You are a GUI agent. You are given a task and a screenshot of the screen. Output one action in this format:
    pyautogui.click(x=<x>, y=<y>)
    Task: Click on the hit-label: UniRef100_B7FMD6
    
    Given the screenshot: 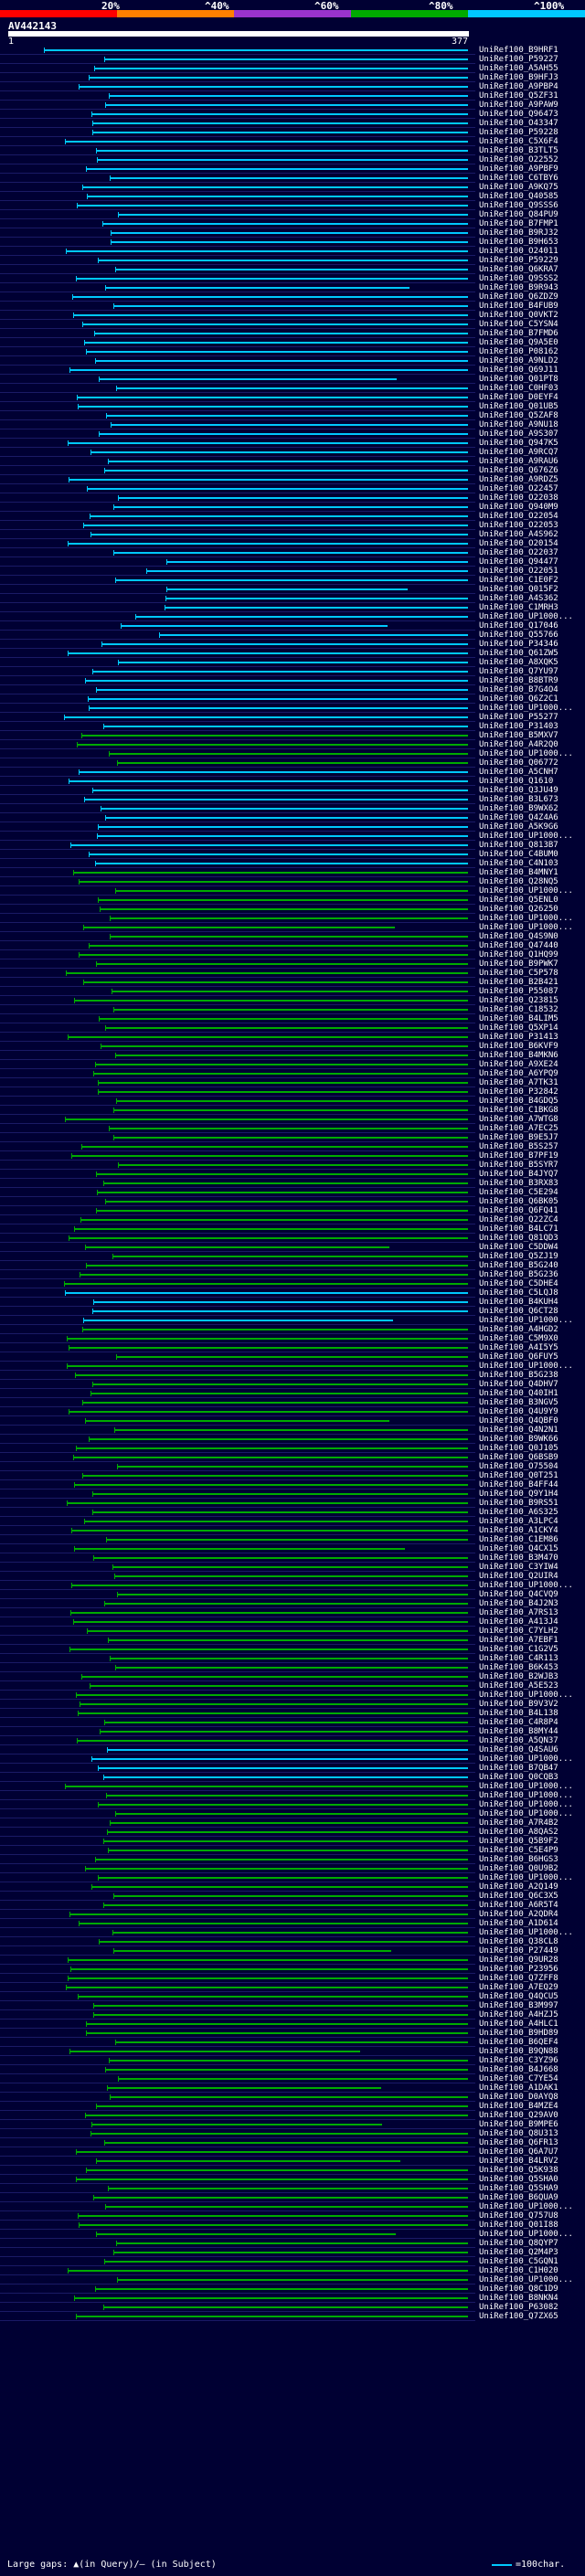 What is the action you would take?
    pyautogui.click(x=518, y=333)
    